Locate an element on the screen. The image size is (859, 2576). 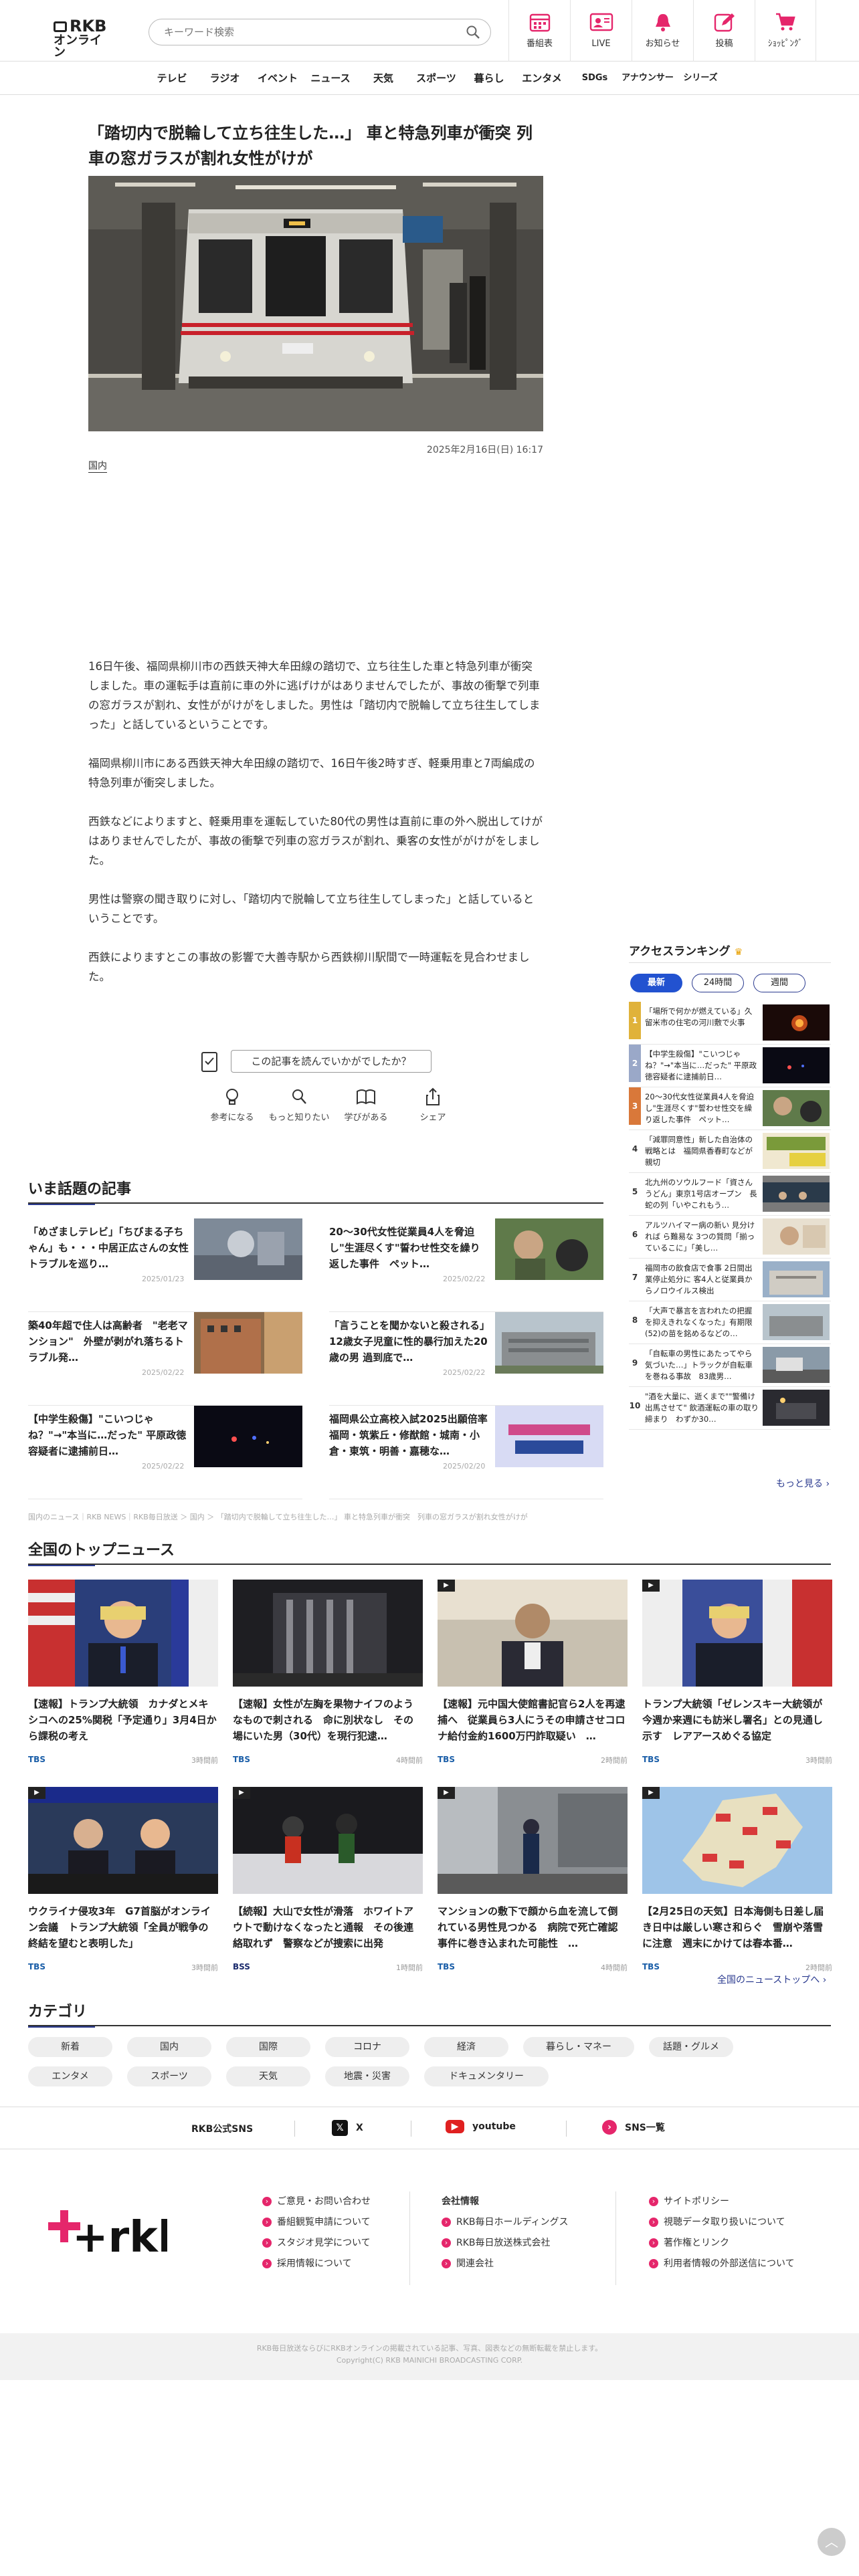
page-top-button: ︿ is located at coordinates (832, 2542).